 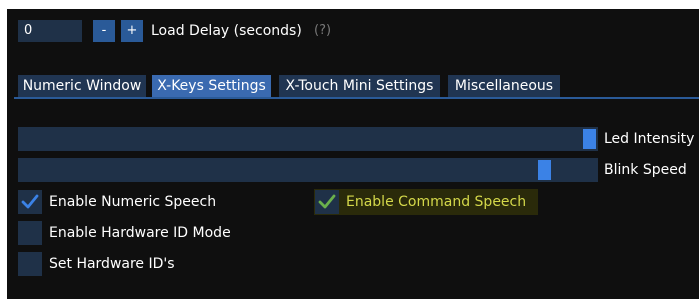 I want to click on hardware-id-mode-checkbox, so click(x=30, y=233).